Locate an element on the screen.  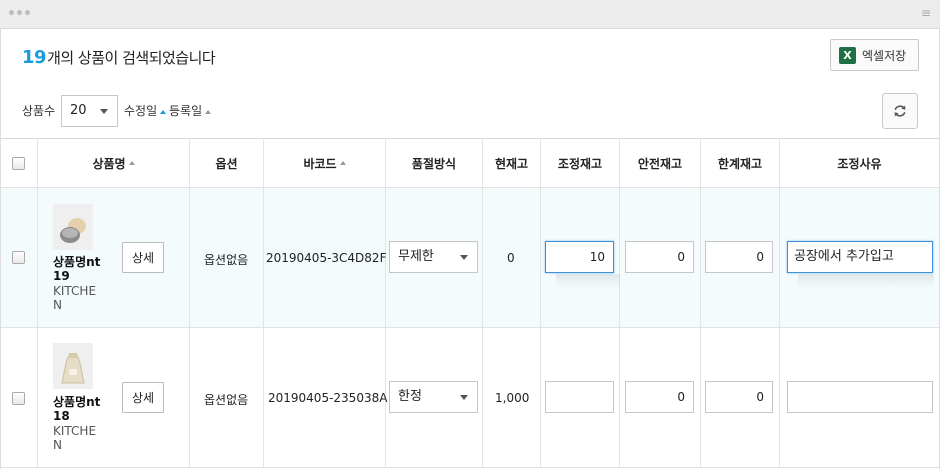
header-label: 옵션 is located at coordinates (226, 163).